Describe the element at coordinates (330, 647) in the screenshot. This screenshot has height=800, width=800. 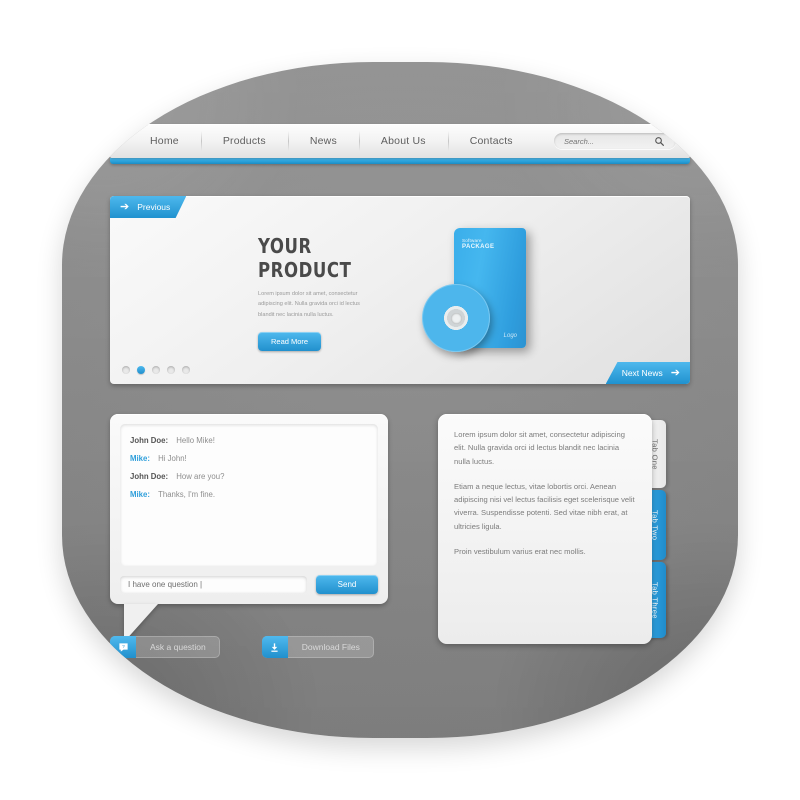
I see `download-files-label: Download Files` at that location.